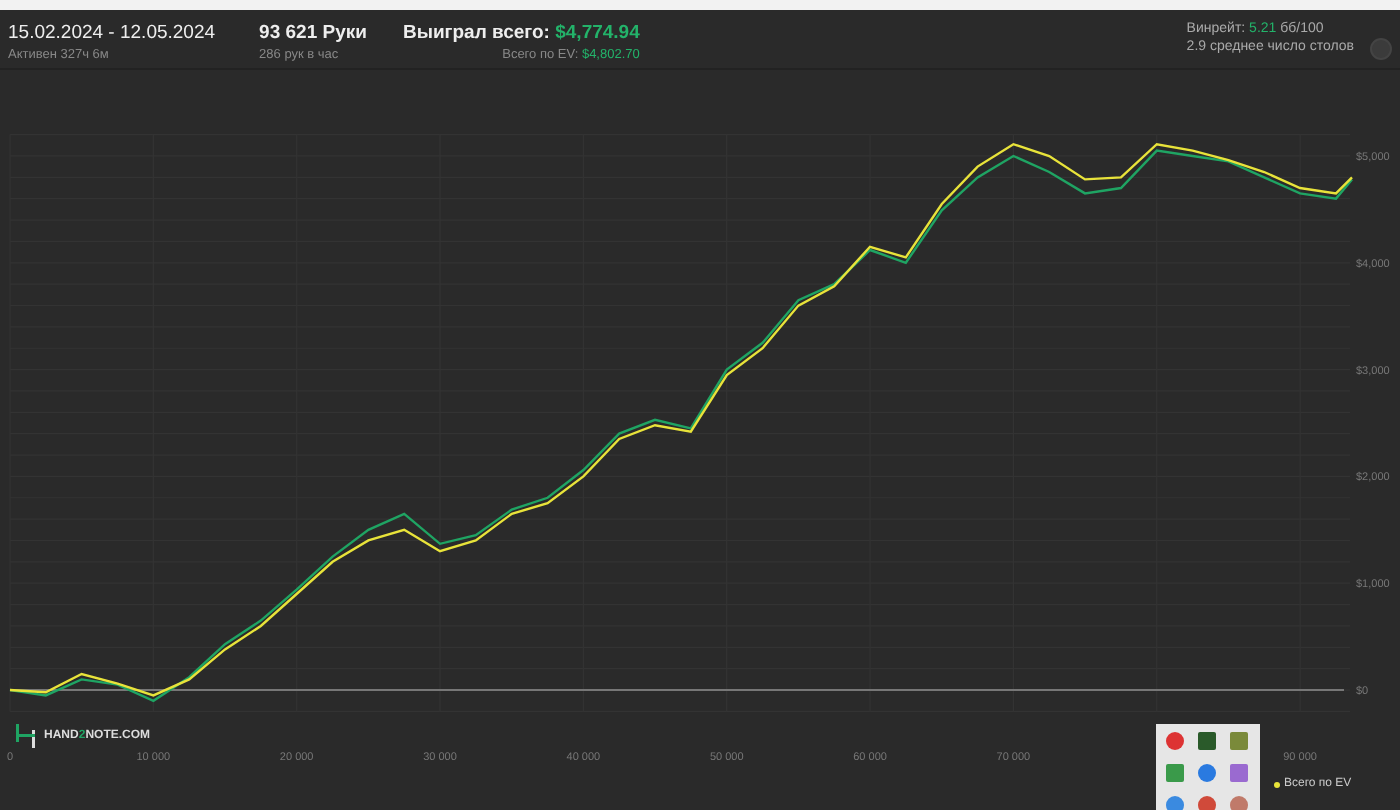  What do you see at coordinates (112, 33) in the screenshot?
I see `date-range: 15.02.2024 - 12.05.2024` at bounding box center [112, 33].